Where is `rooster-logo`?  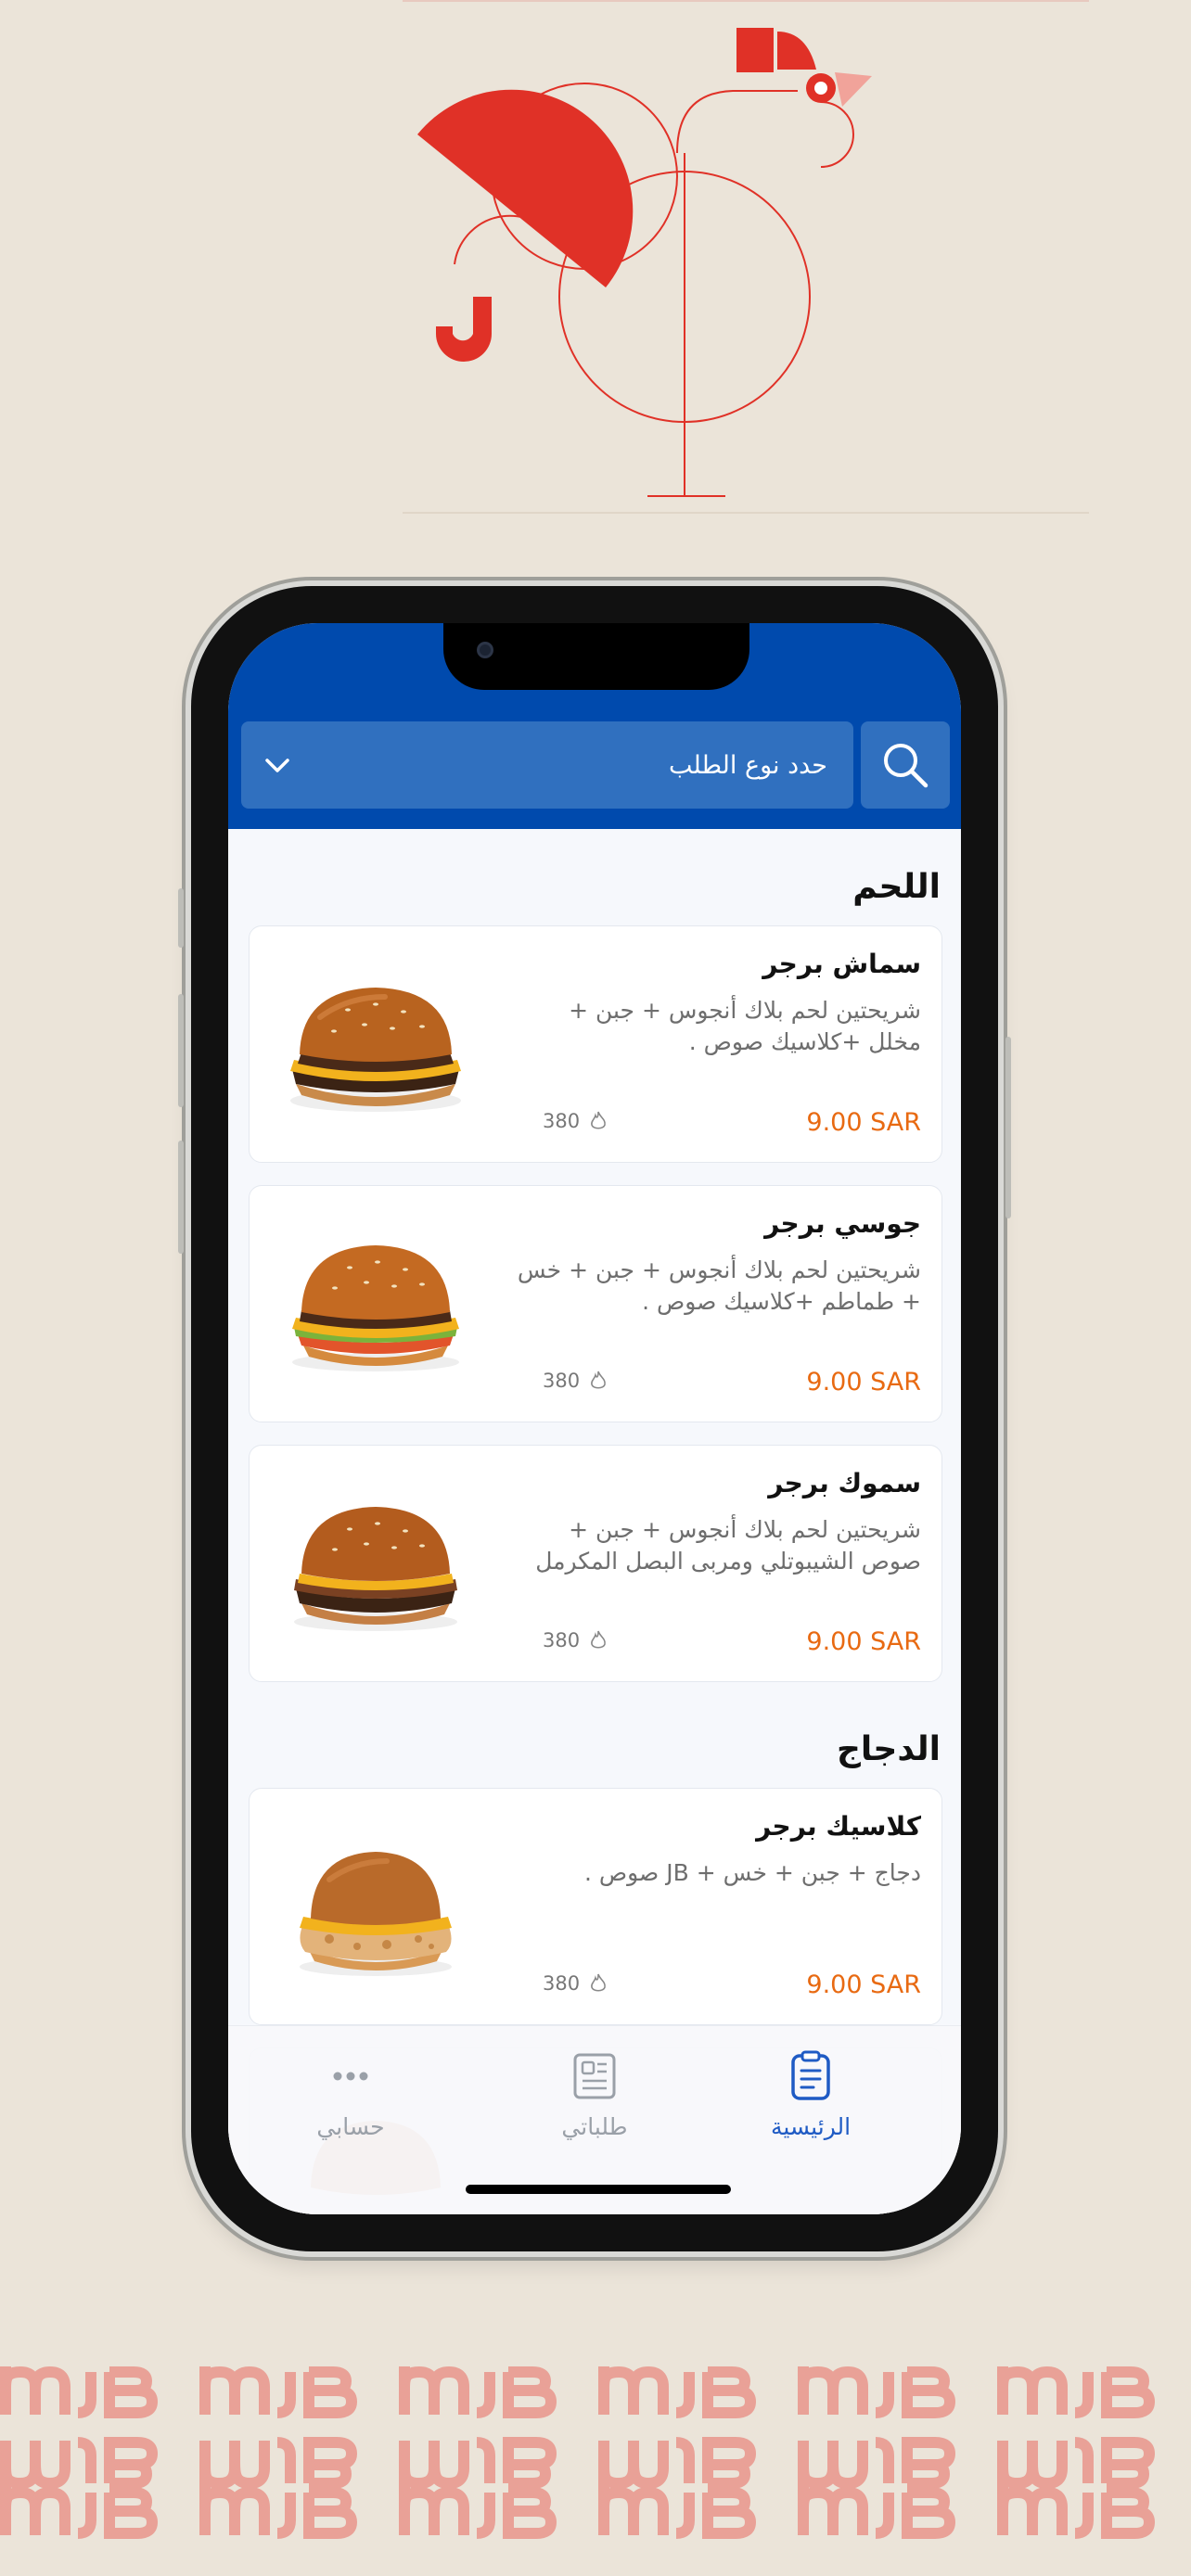
rooster-logo is located at coordinates (644, 262).